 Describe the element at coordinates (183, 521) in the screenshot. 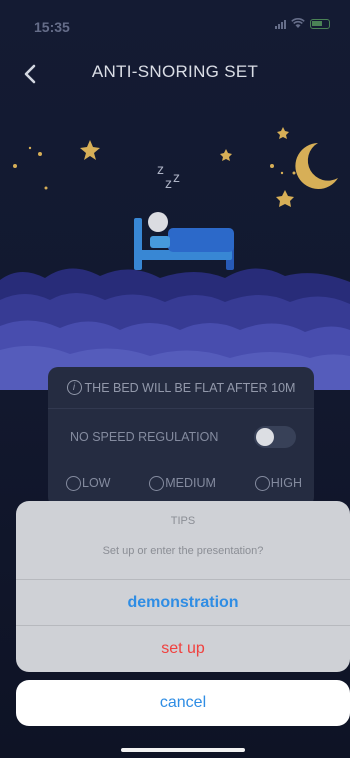

I see `sheet-title: TIPS` at that location.